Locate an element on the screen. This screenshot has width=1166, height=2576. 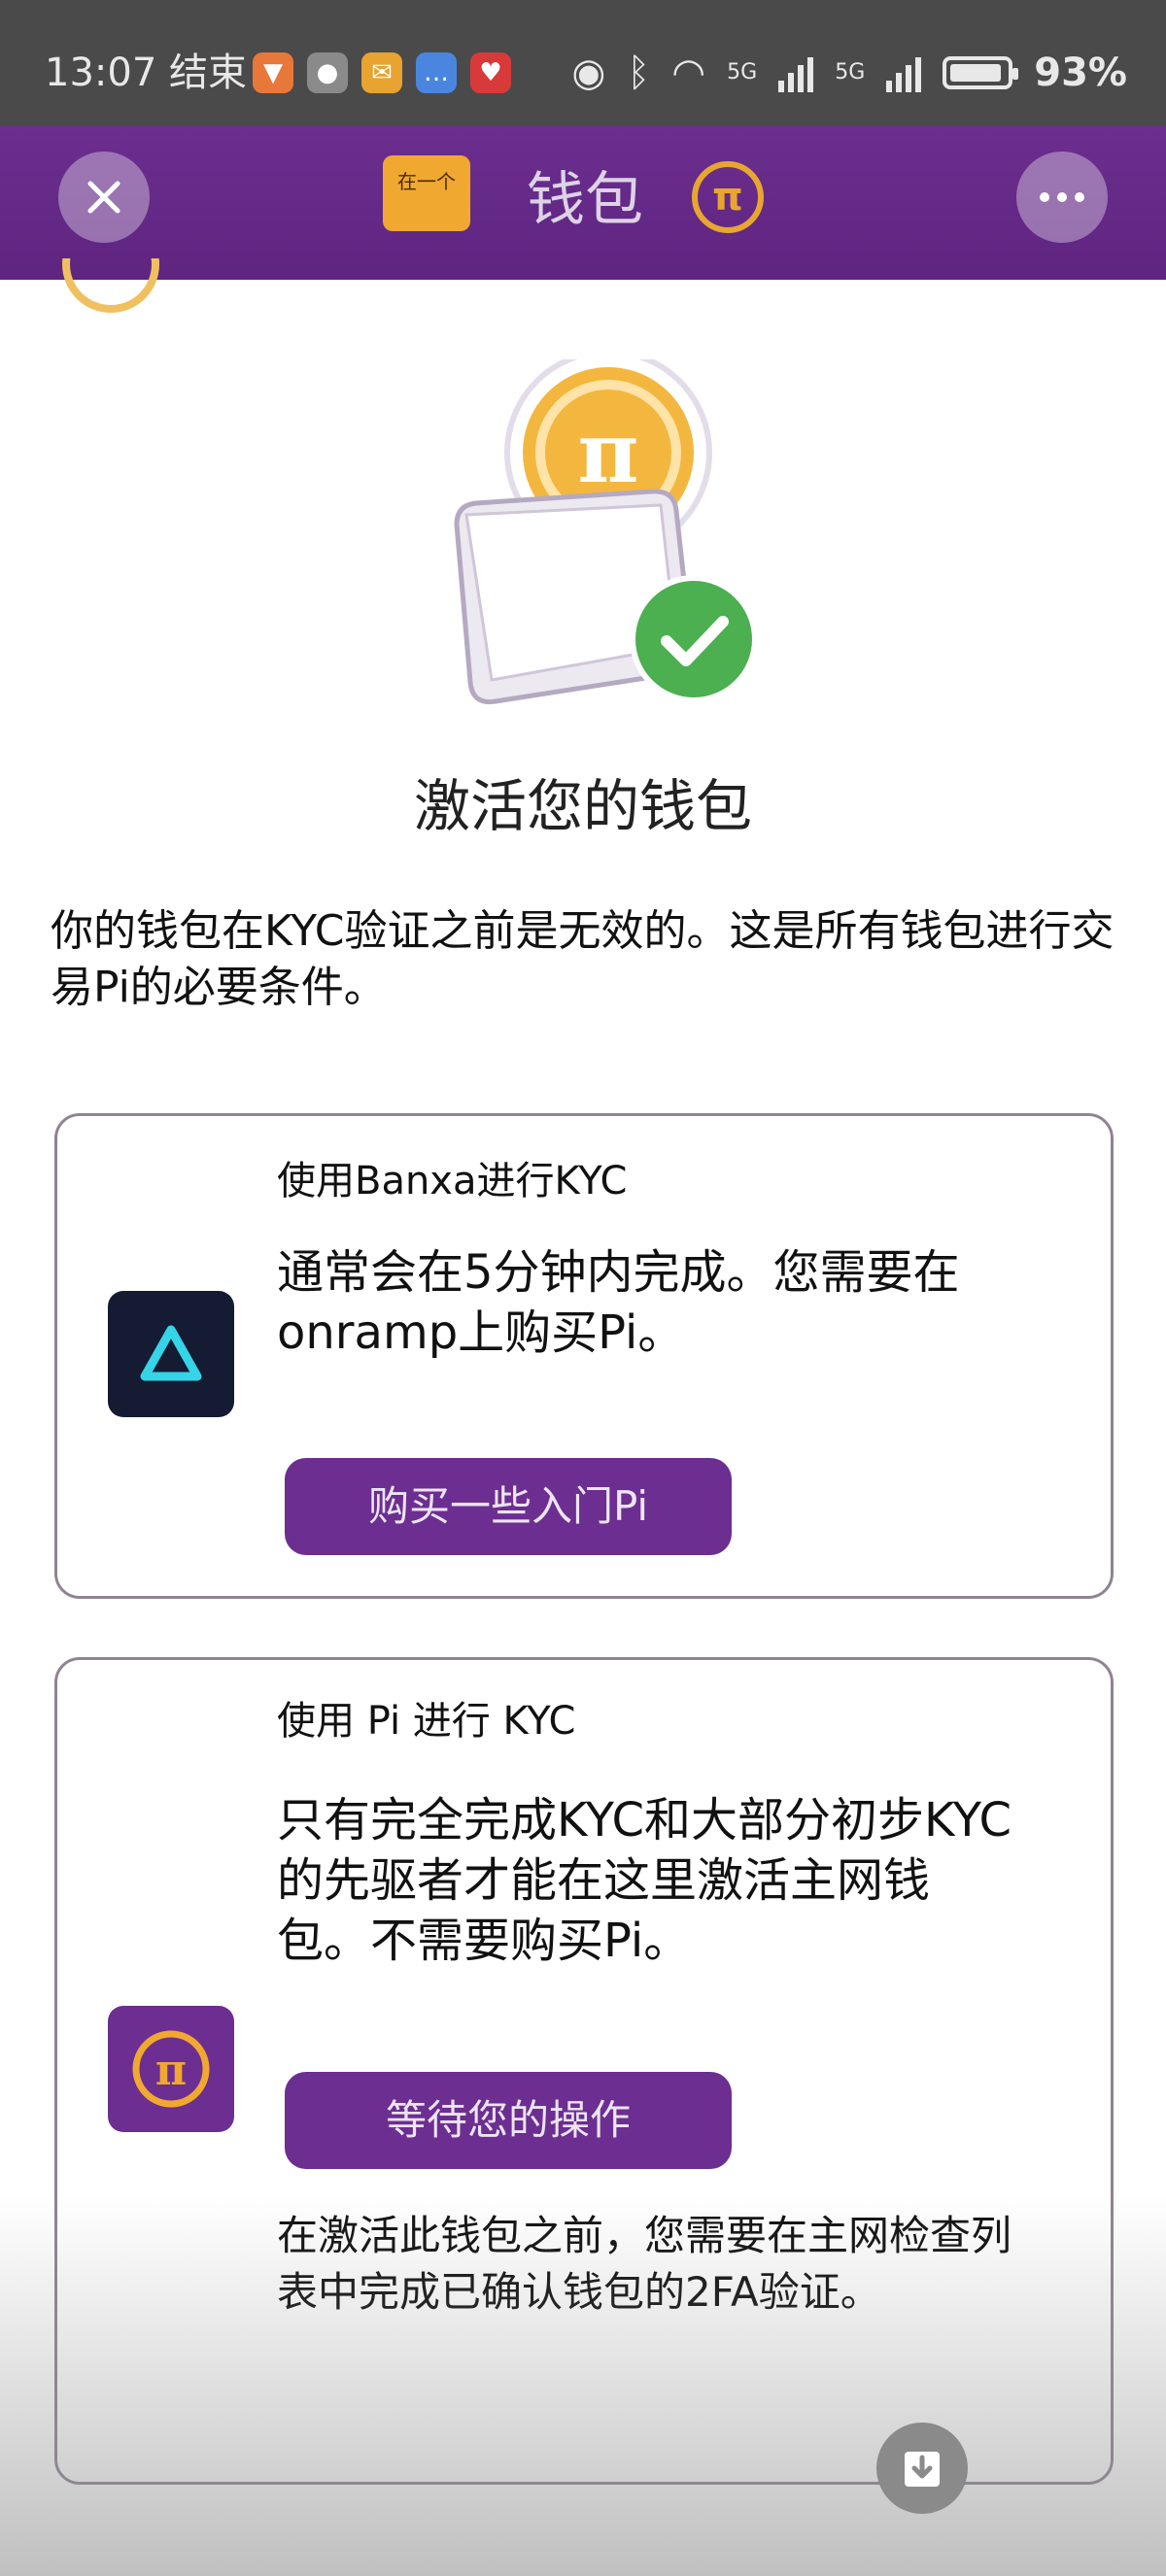
battery-fill is located at coordinates (976, 73).